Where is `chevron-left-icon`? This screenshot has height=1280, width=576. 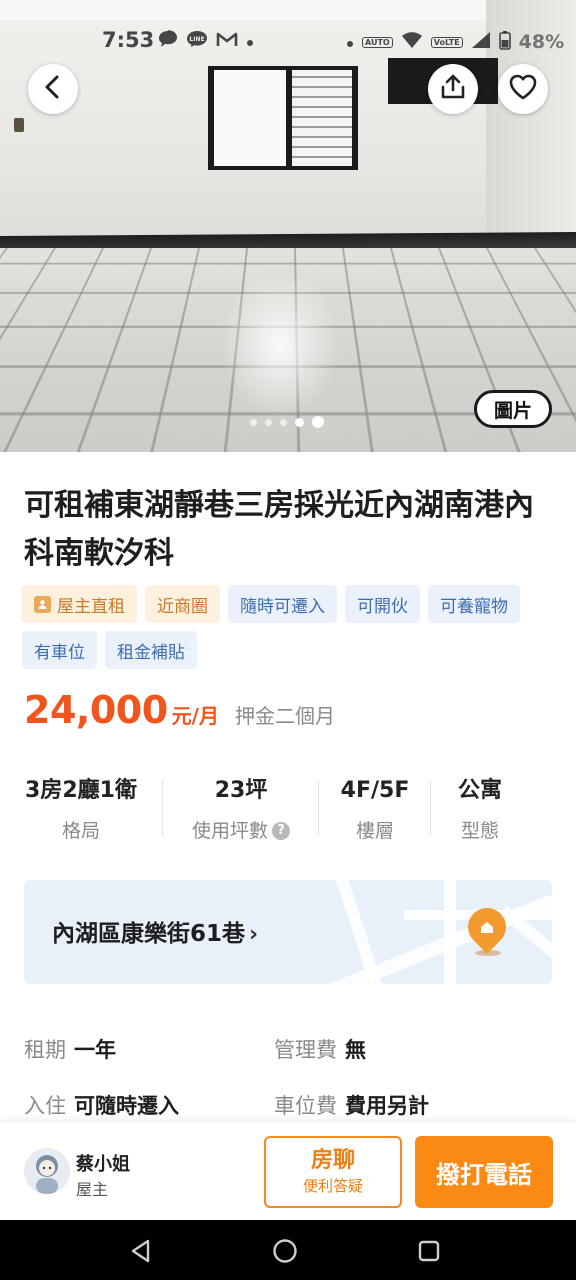
chevron-left-icon is located at coordinates (53, 89).